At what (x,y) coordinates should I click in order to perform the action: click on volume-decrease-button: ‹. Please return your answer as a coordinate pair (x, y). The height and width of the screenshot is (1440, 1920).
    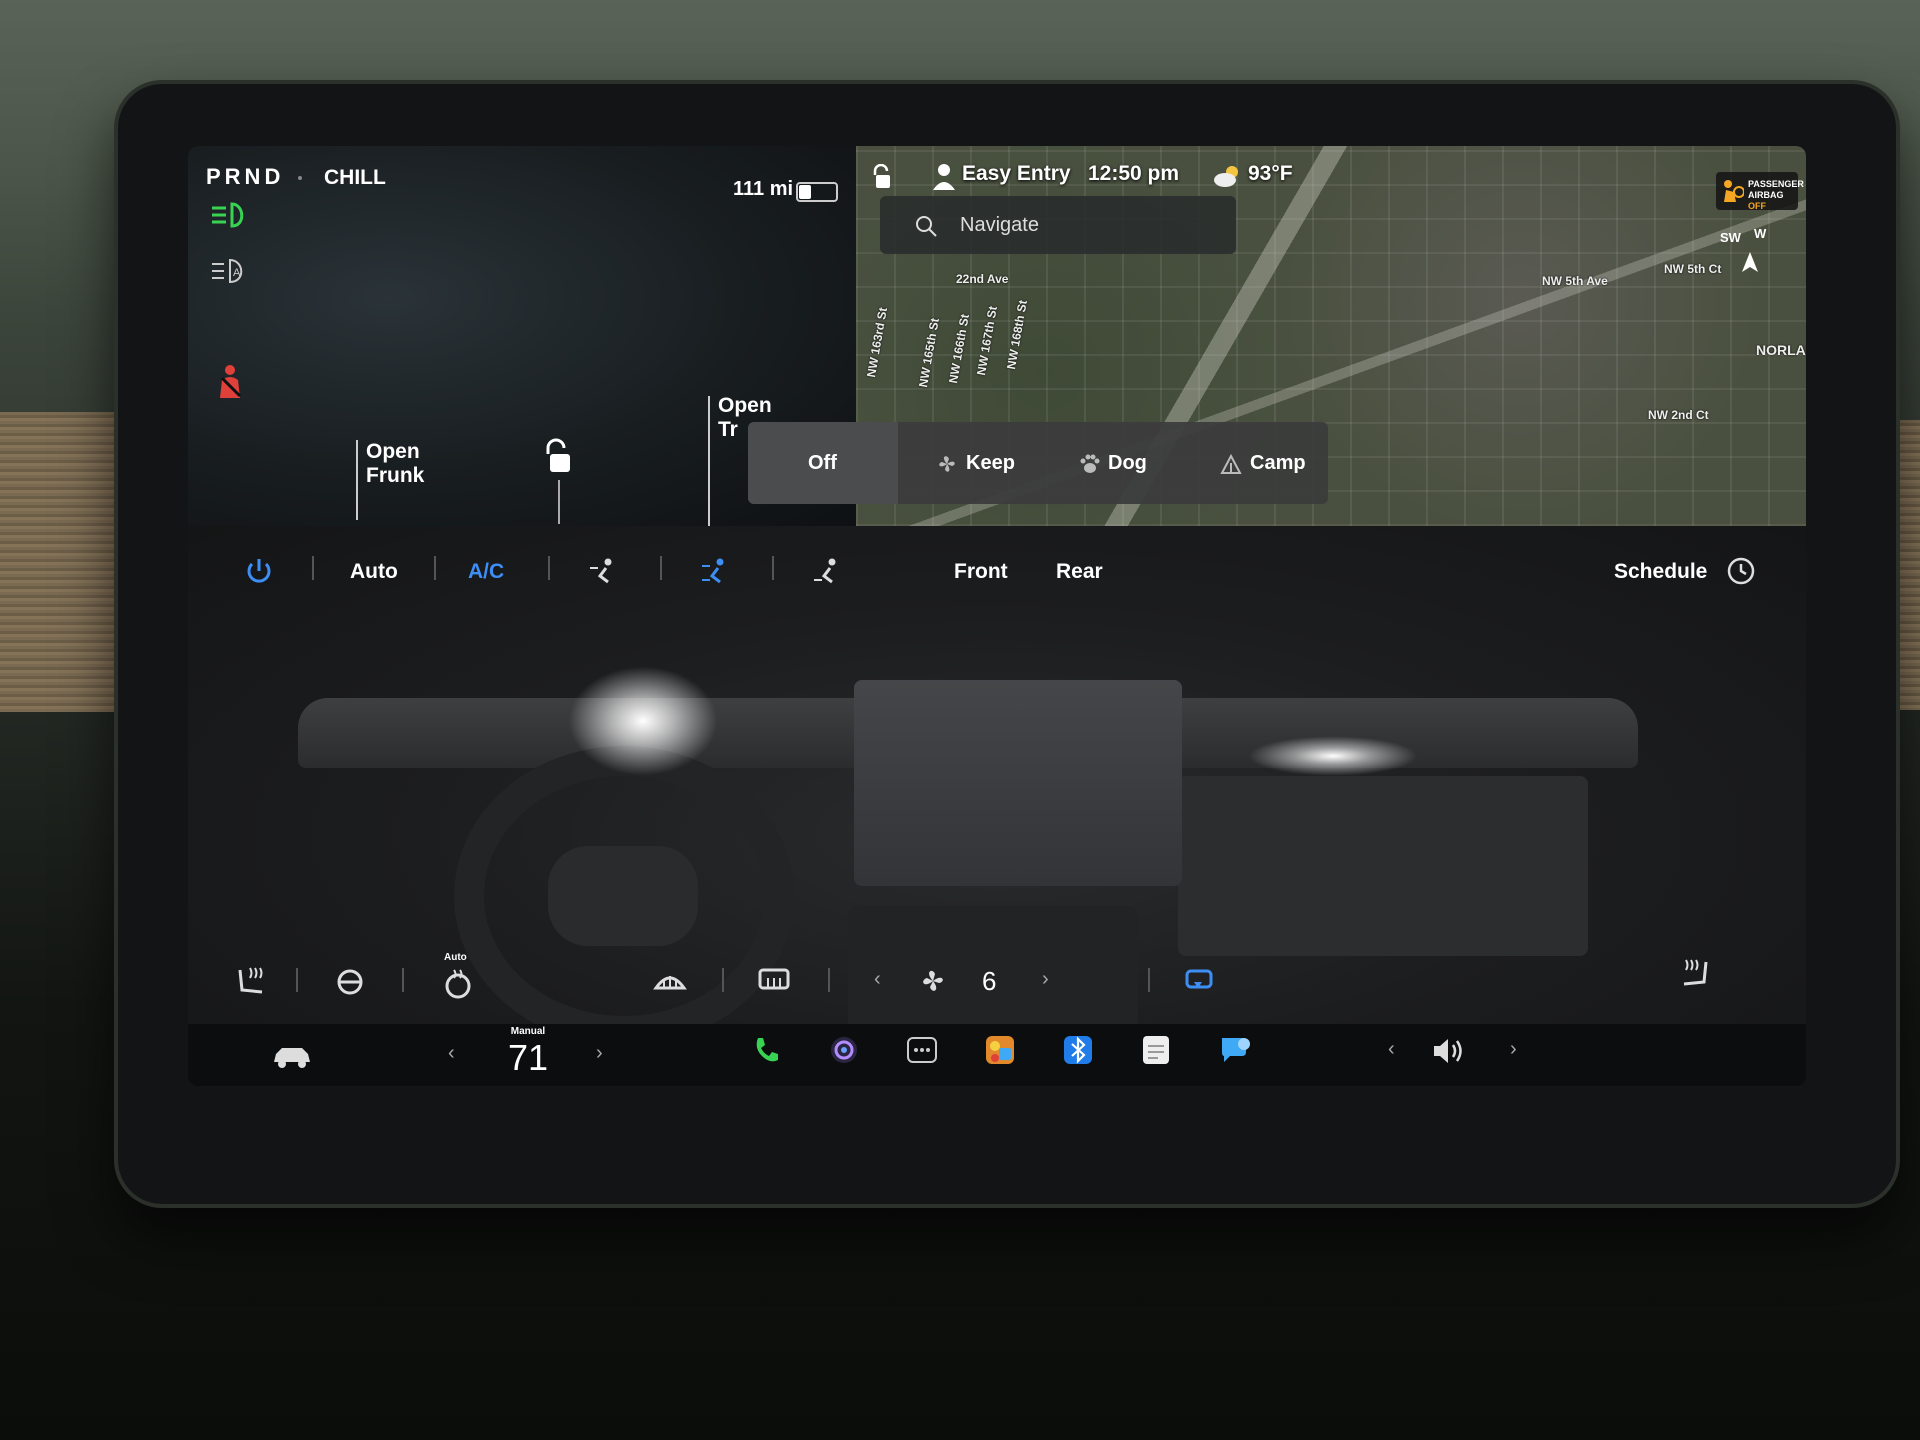
    Looking at the image, I should click on (1391, 1049).